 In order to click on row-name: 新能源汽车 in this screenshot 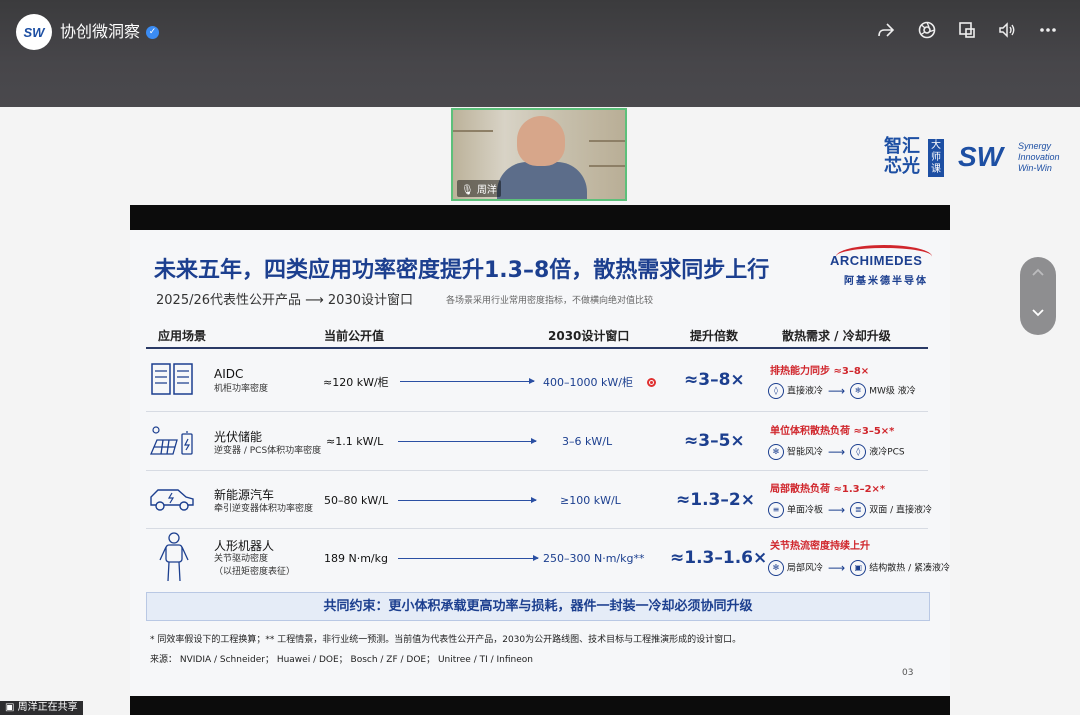, I will do `click(244, 495)`.